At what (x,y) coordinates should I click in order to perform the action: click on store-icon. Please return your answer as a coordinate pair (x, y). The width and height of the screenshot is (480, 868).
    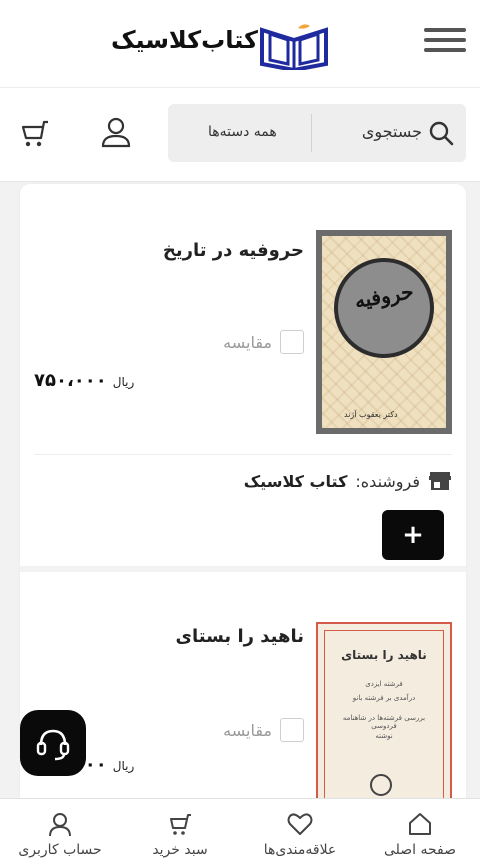
    Looking at the image, I should click on (440, 481).